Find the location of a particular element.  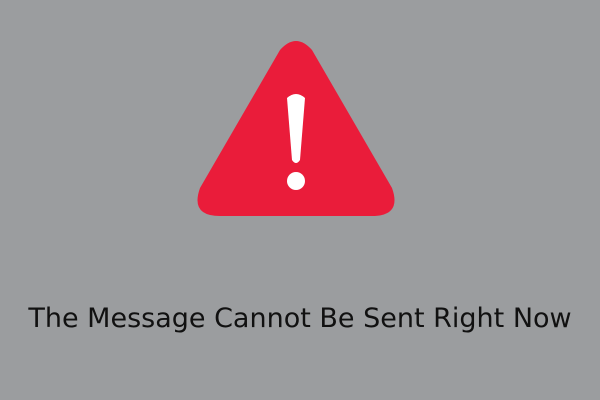

error-message: The Message Cannot Be Sent Right Now is located at coordinates (300, 318).